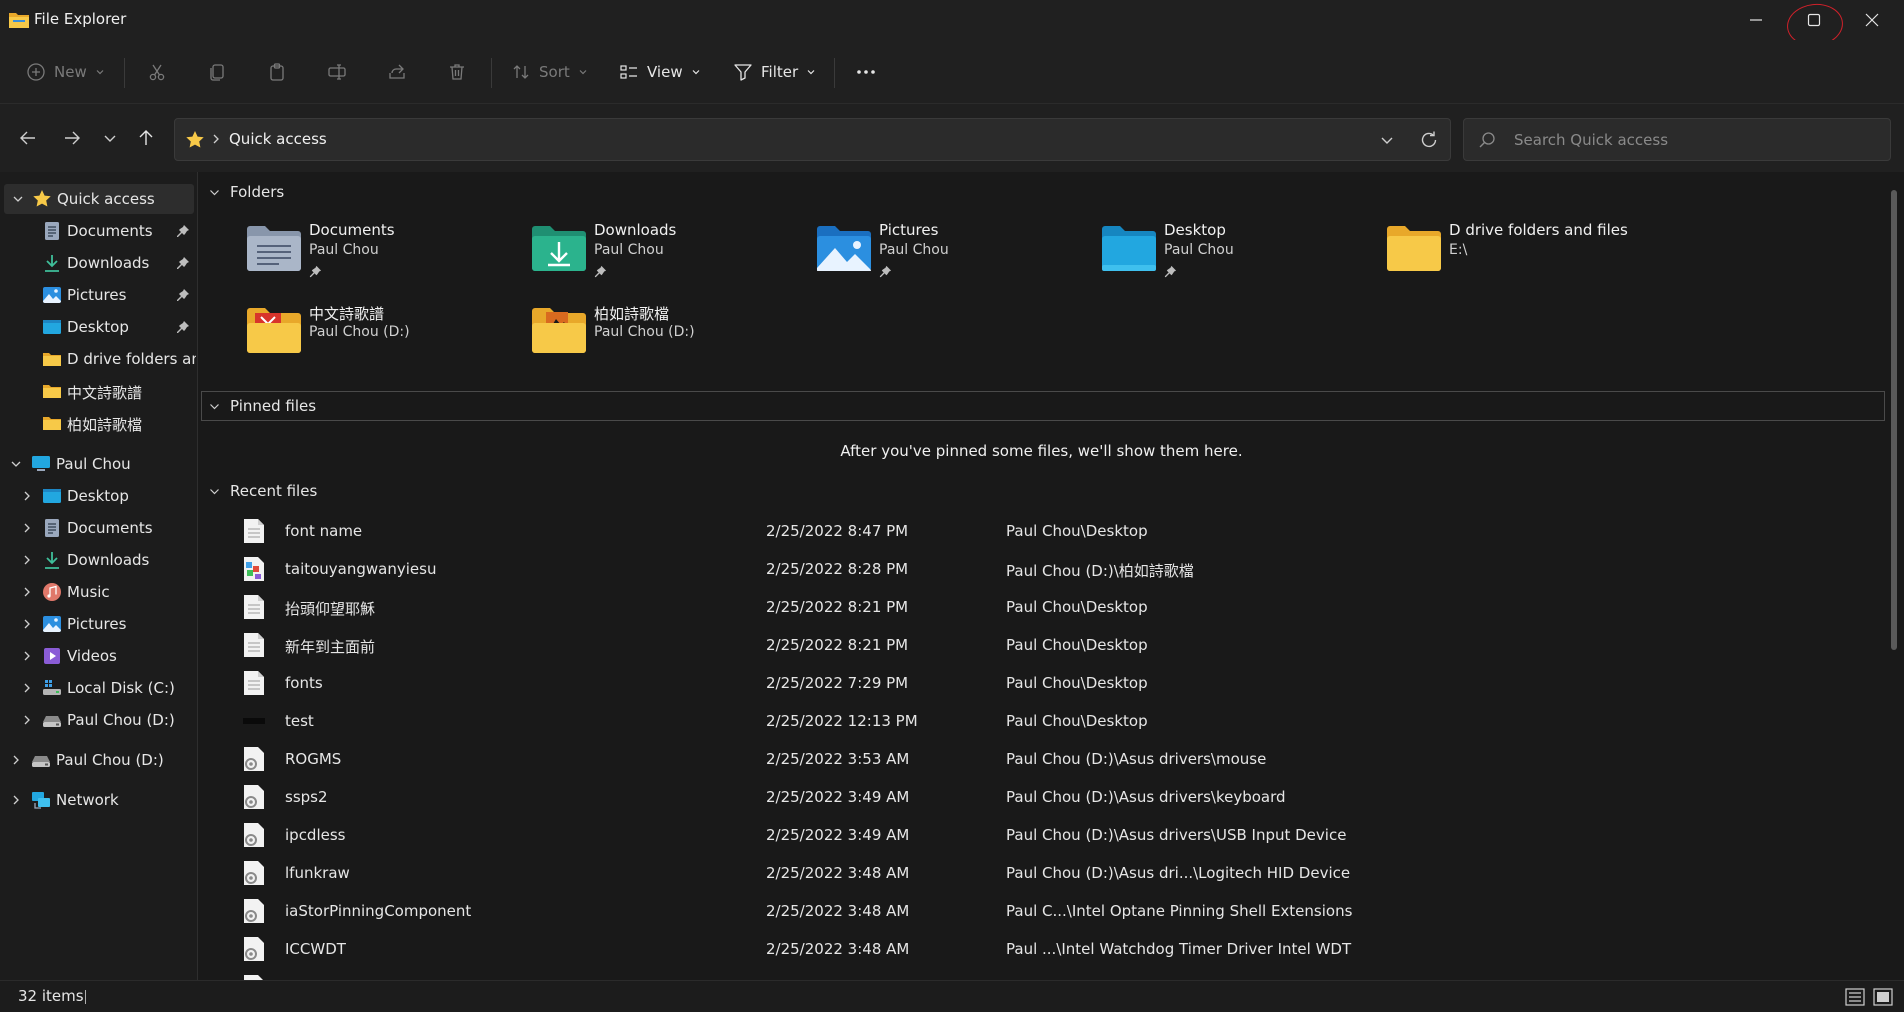 The width and height of the screenshot is (1904, 1012). I want to click on sidebar-item-desktop: Desktop, so click(98, 327).